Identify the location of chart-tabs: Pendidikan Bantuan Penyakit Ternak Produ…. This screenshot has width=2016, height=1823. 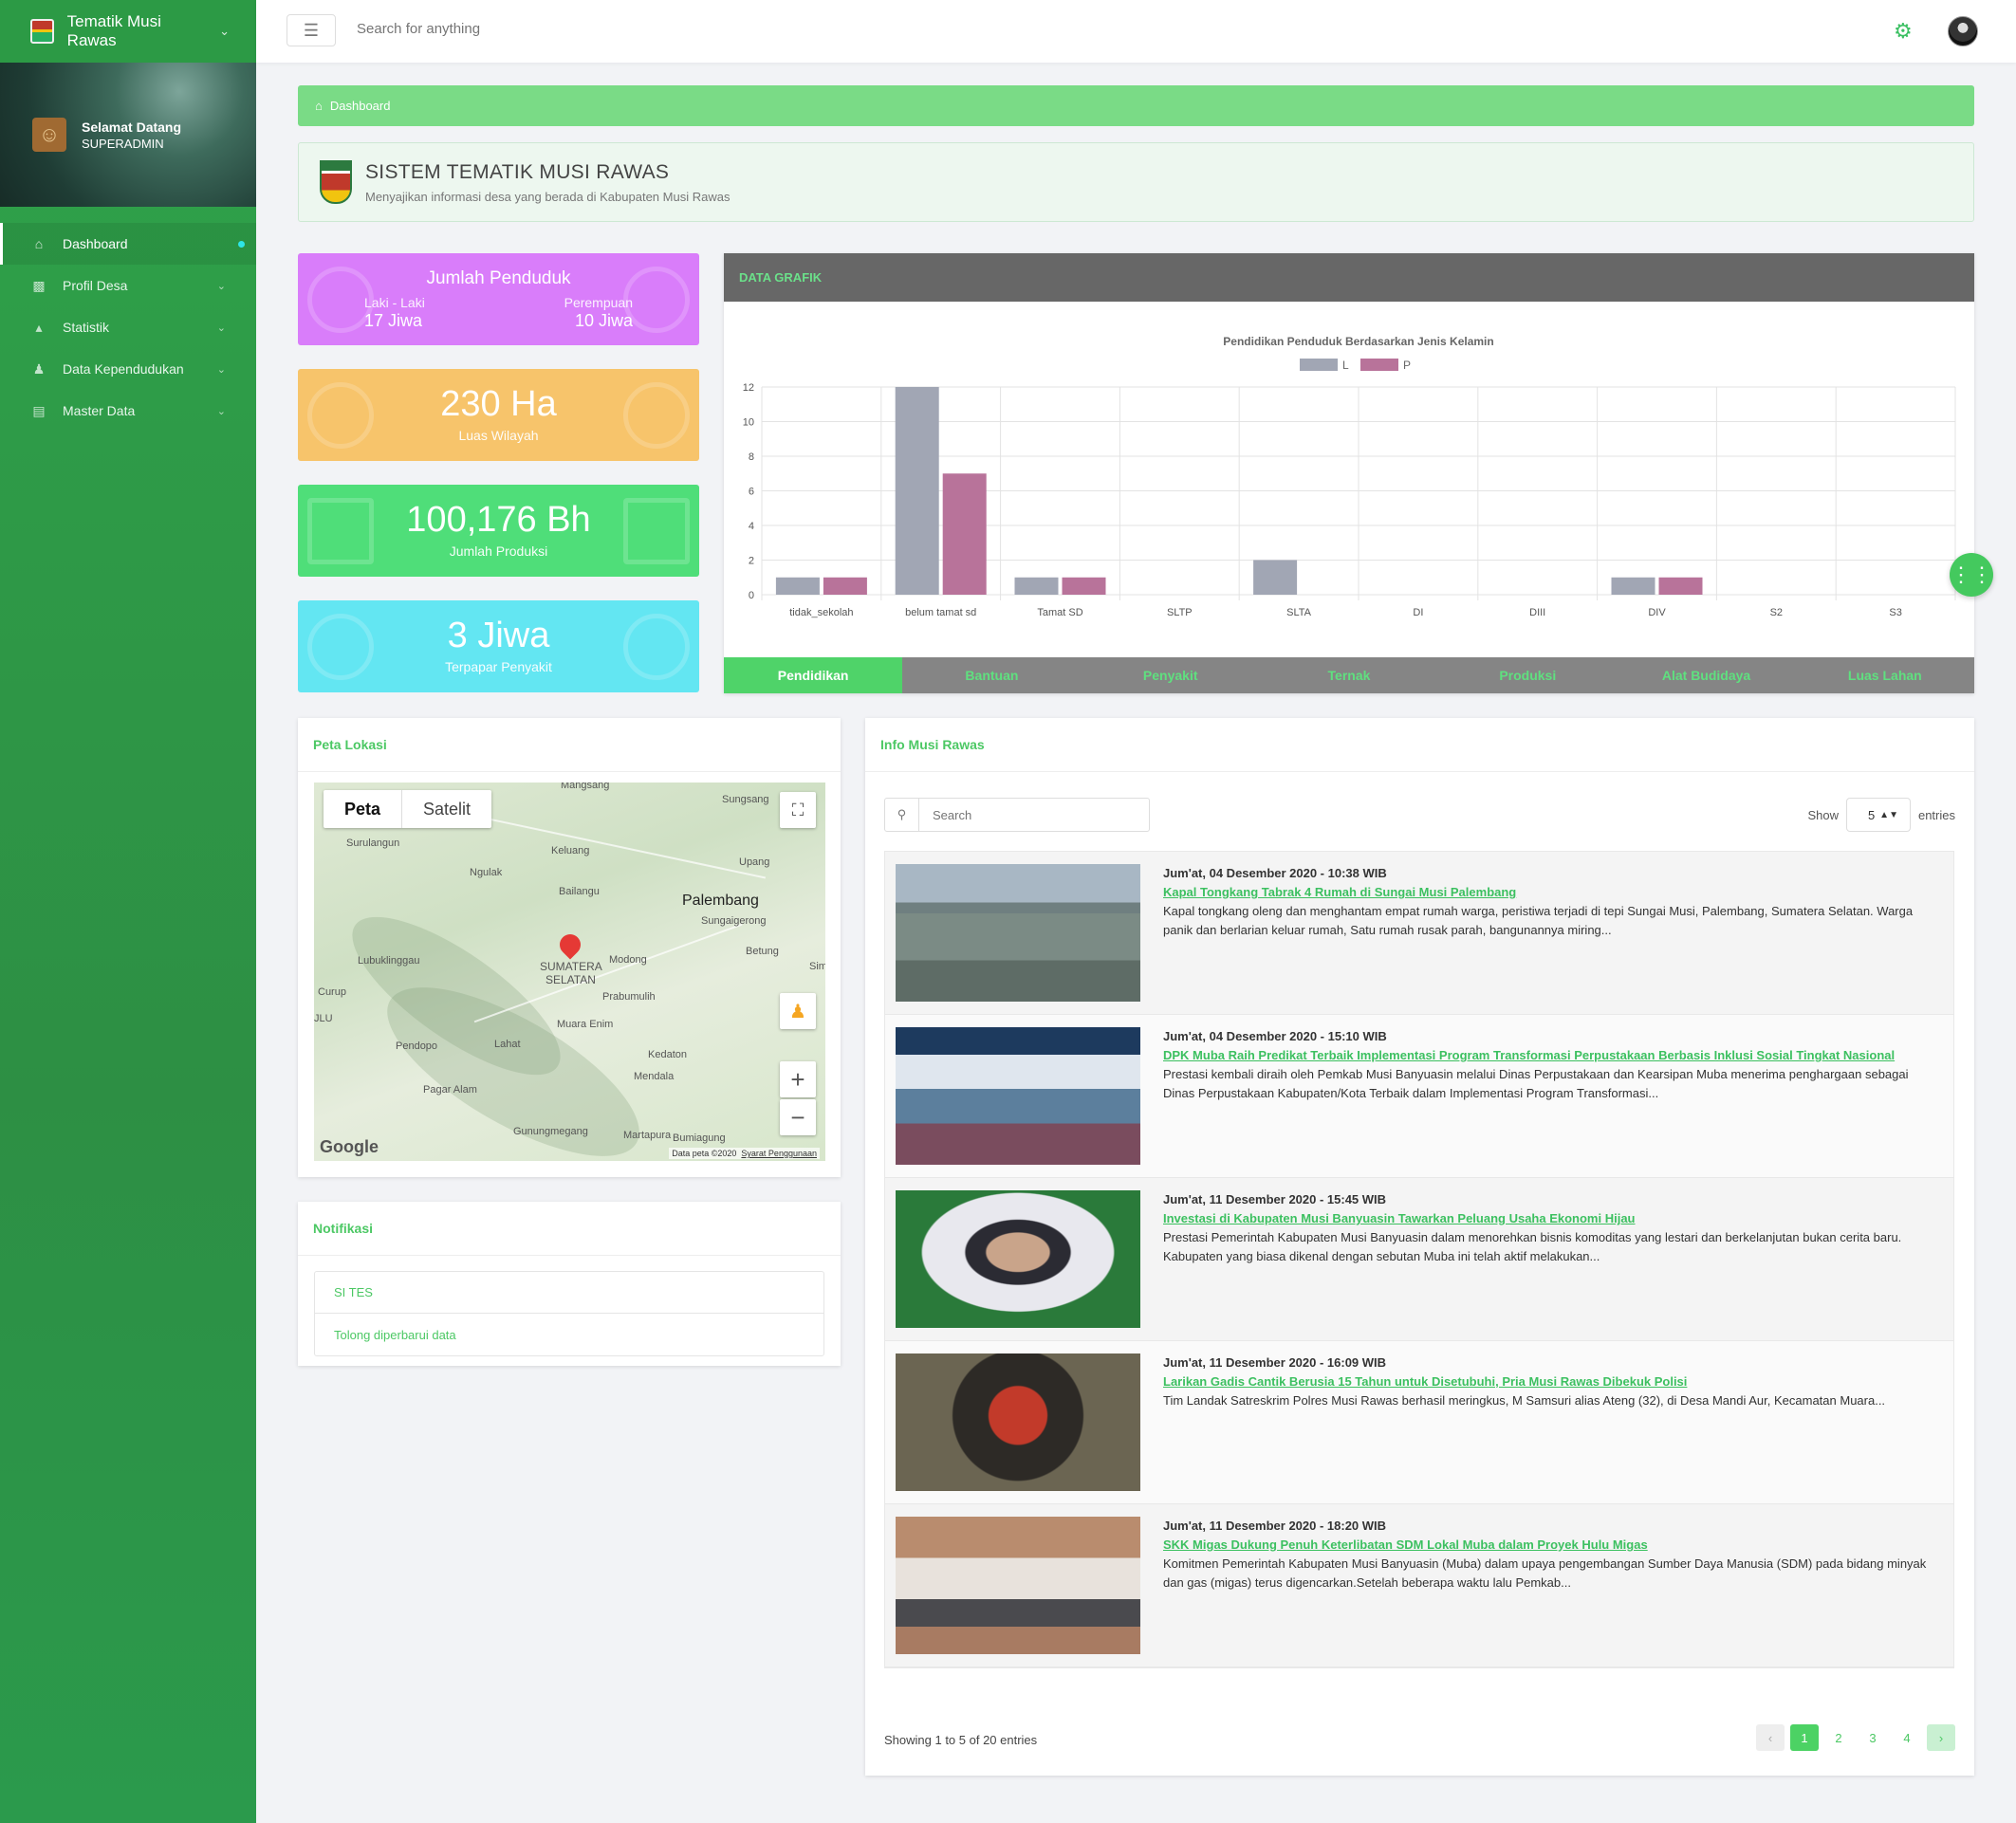
(1349, 675).